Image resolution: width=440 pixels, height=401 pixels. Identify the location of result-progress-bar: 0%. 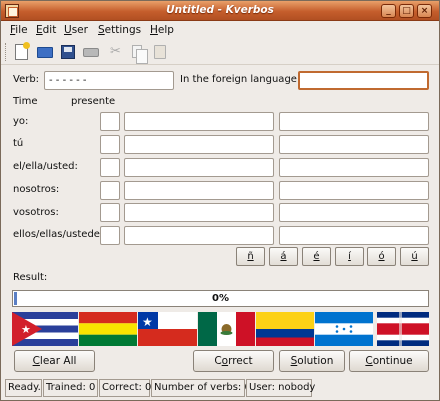
(220, 298).